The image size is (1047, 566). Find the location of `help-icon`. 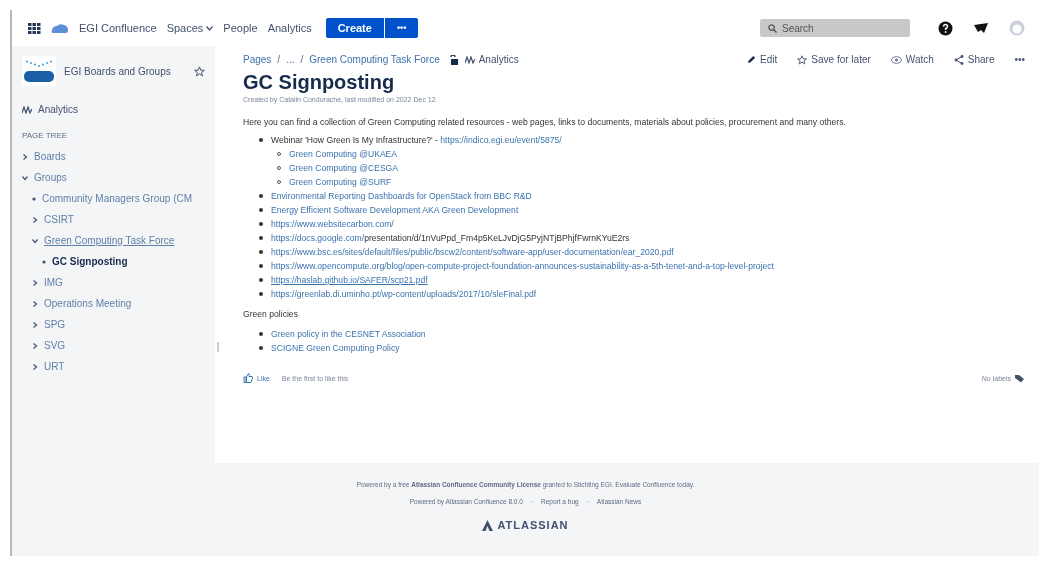

help-icon is located at coordinates (945, 28).